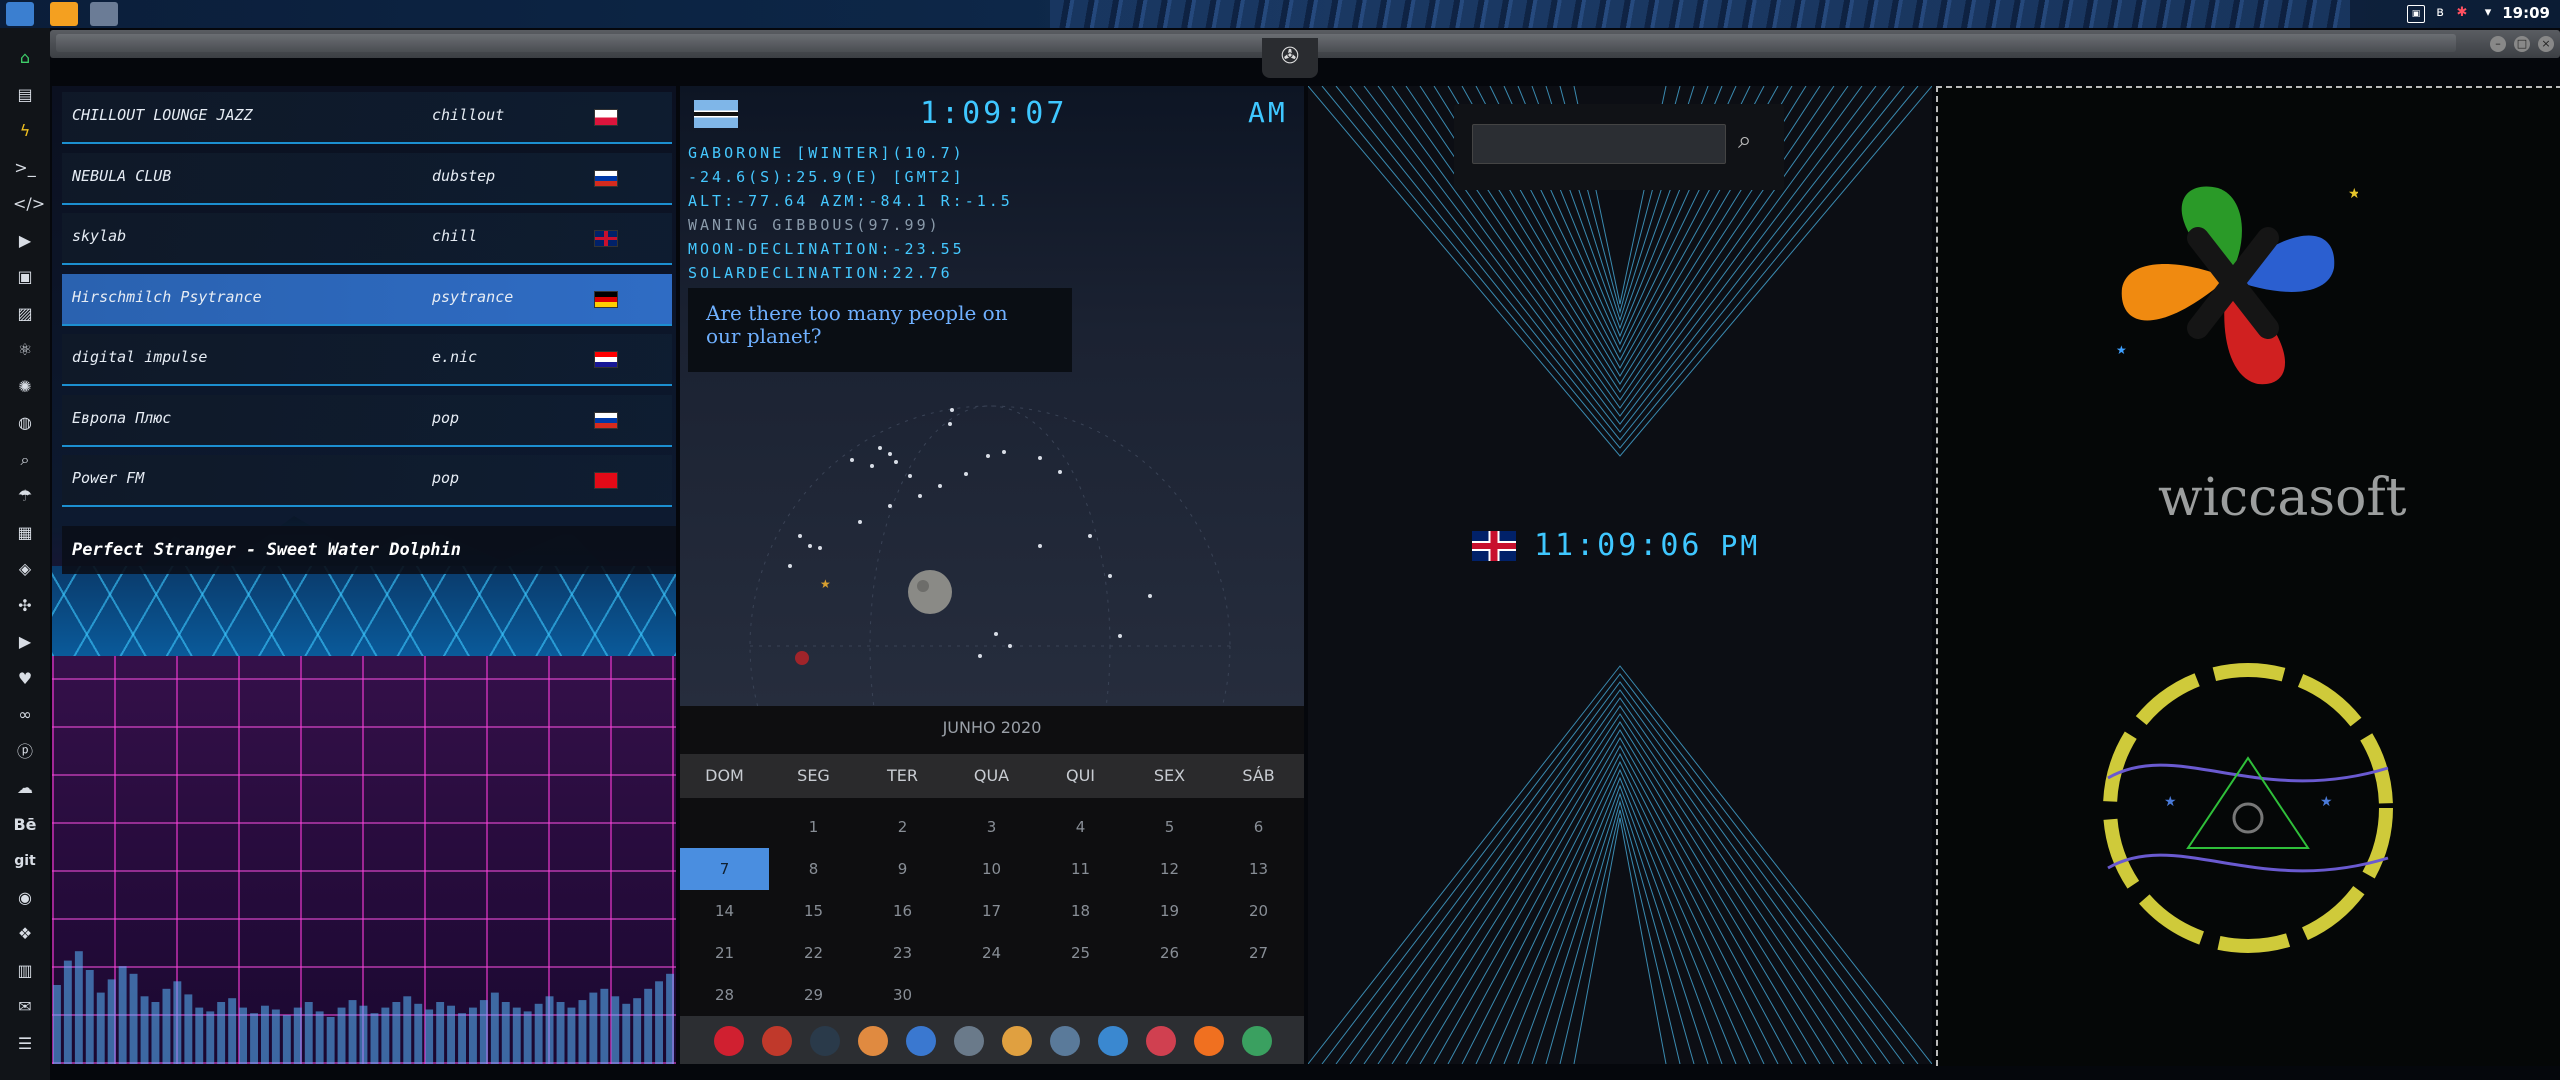 The image size is (2560, 1080). What do you see at coordinates (1169, 827) in the screenshot?
I see `calendar-day: 5` at bounding box center [1169, 827].